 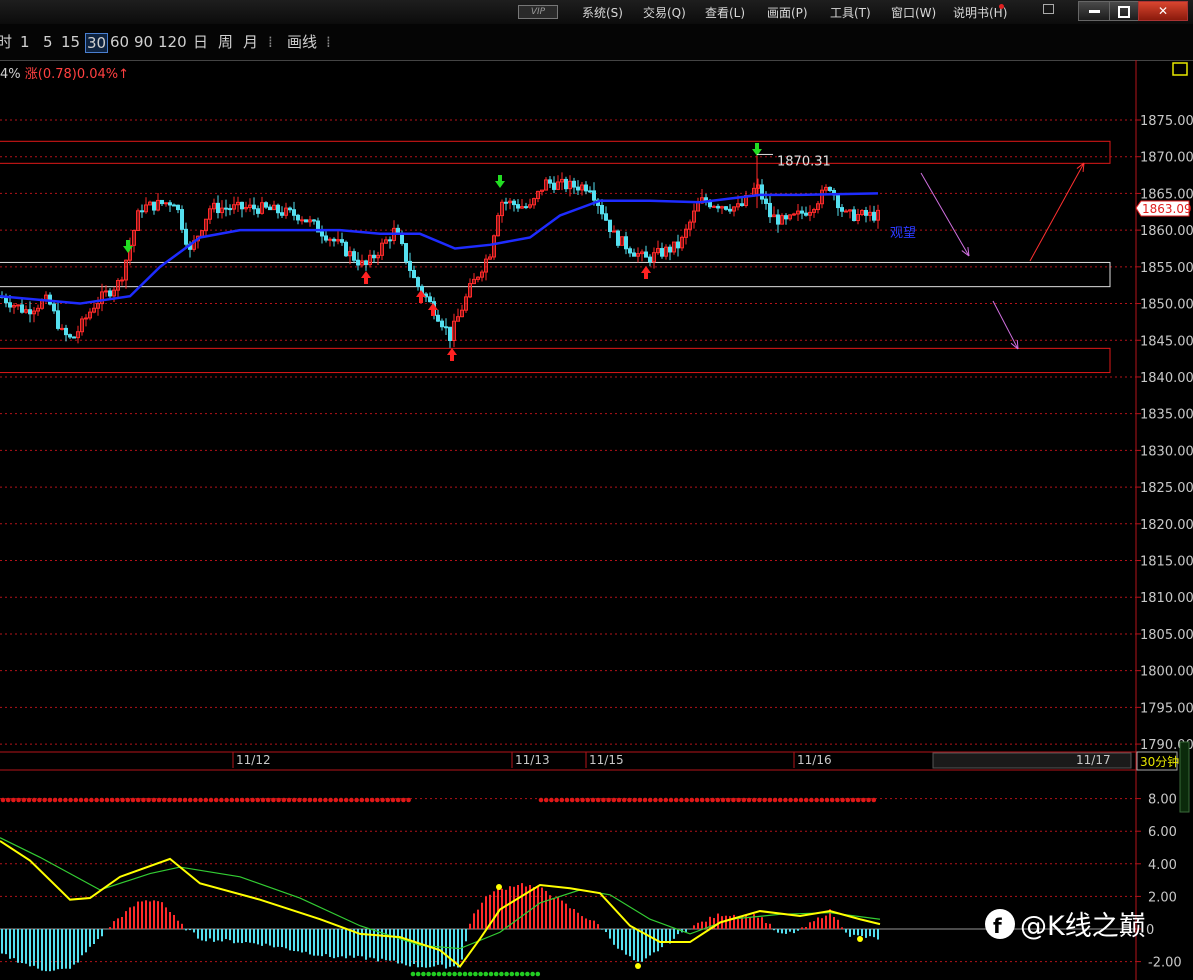 What do you see at coordinates (97, 43) in the screenshot?
I see `period-30: 30` at bounding box center [97, 43].